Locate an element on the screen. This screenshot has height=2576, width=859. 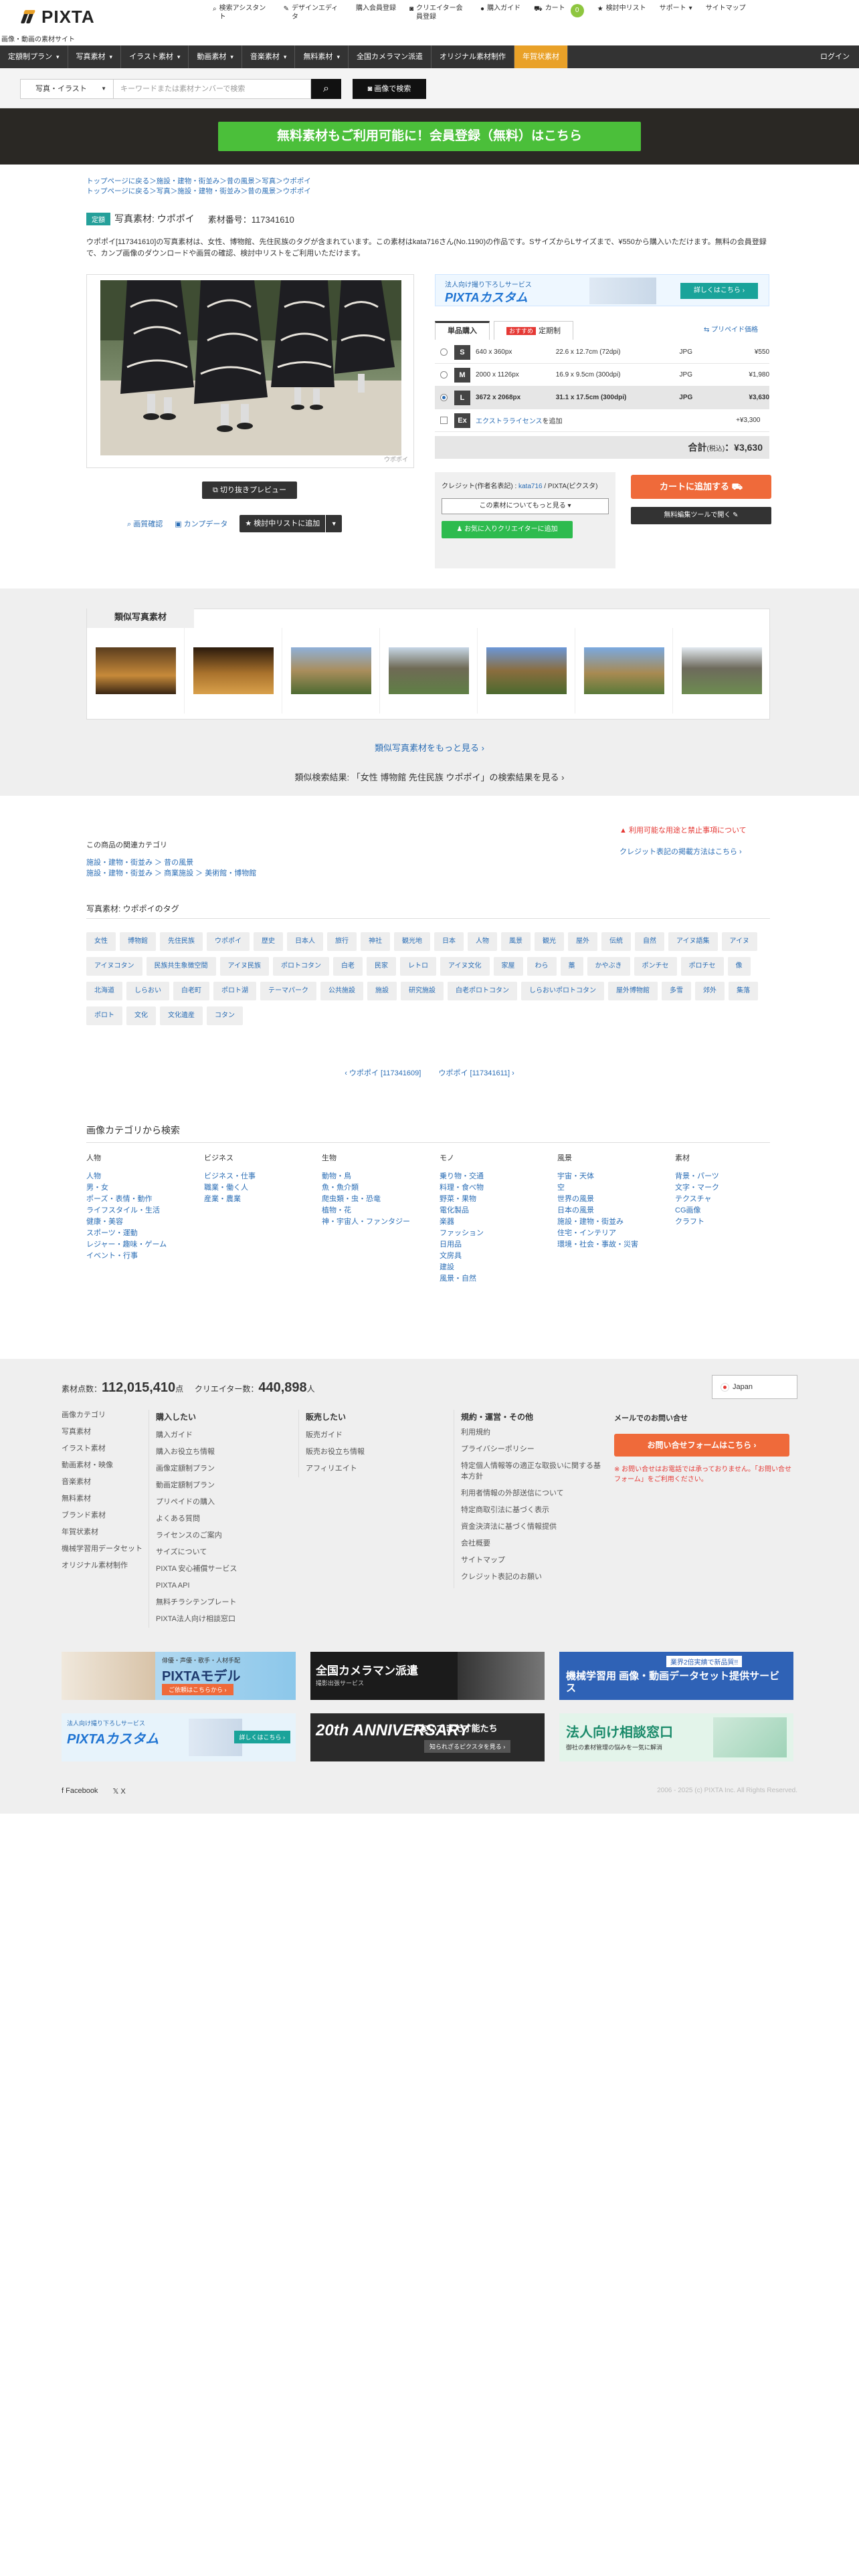
country-selector: Japan is located at coordinates (755, 1387).